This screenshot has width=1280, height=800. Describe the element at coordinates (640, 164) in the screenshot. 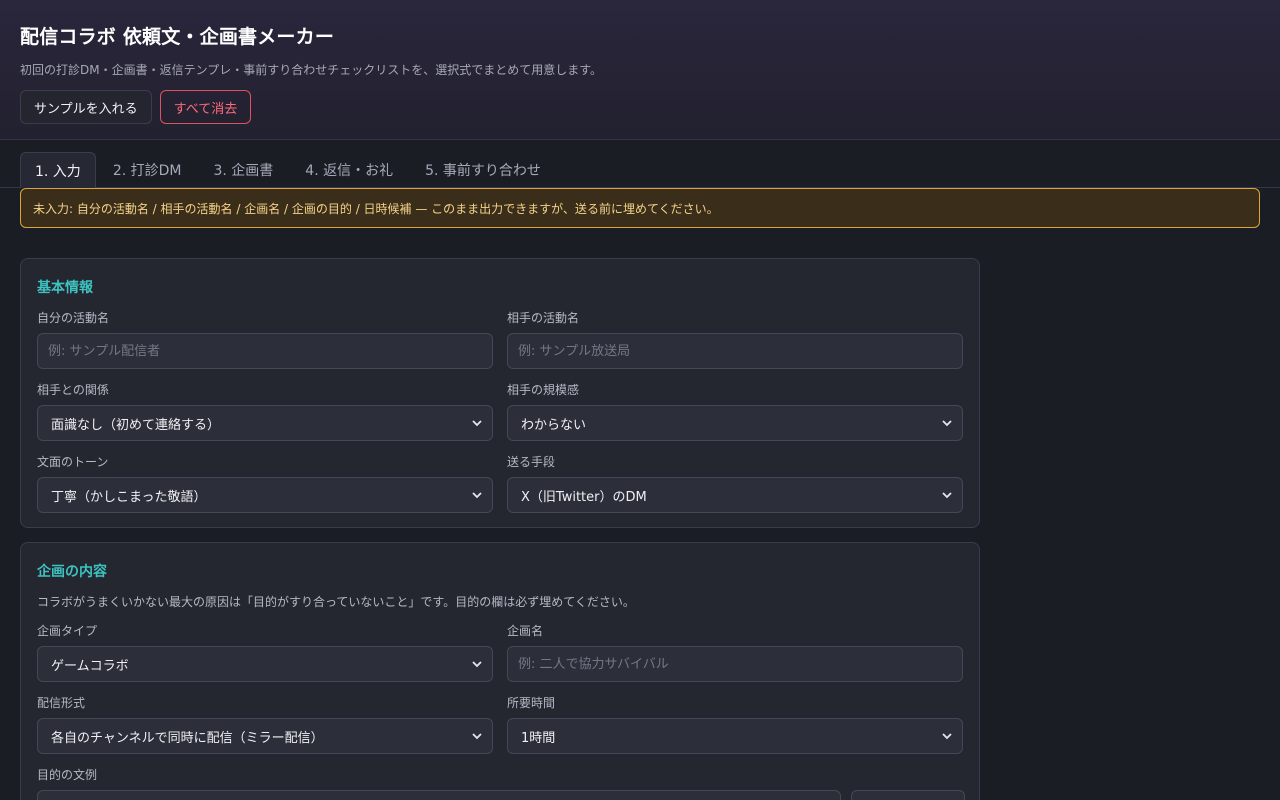

I see `tab-bar: 1. 入力 2. 打診DM 3. 企画書 4. 返信・お礼 5. 事前すり合わせ` at that location.